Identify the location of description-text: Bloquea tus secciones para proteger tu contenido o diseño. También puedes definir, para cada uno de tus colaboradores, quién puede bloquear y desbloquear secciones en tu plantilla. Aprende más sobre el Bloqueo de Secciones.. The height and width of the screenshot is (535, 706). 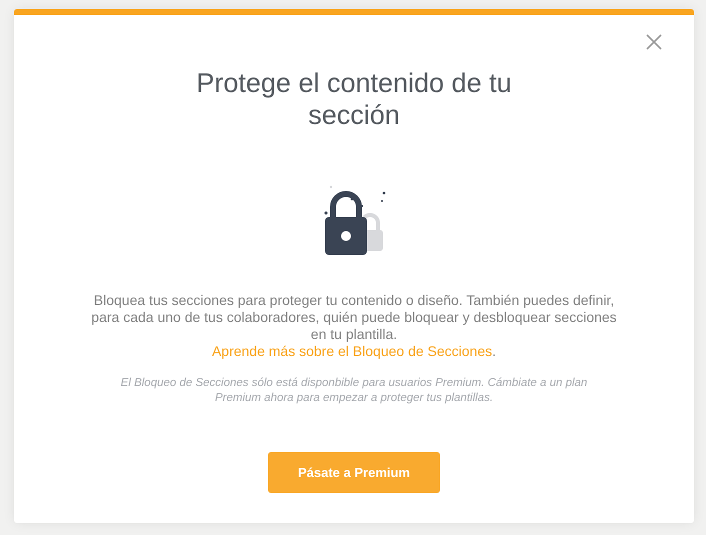
(354, 326).